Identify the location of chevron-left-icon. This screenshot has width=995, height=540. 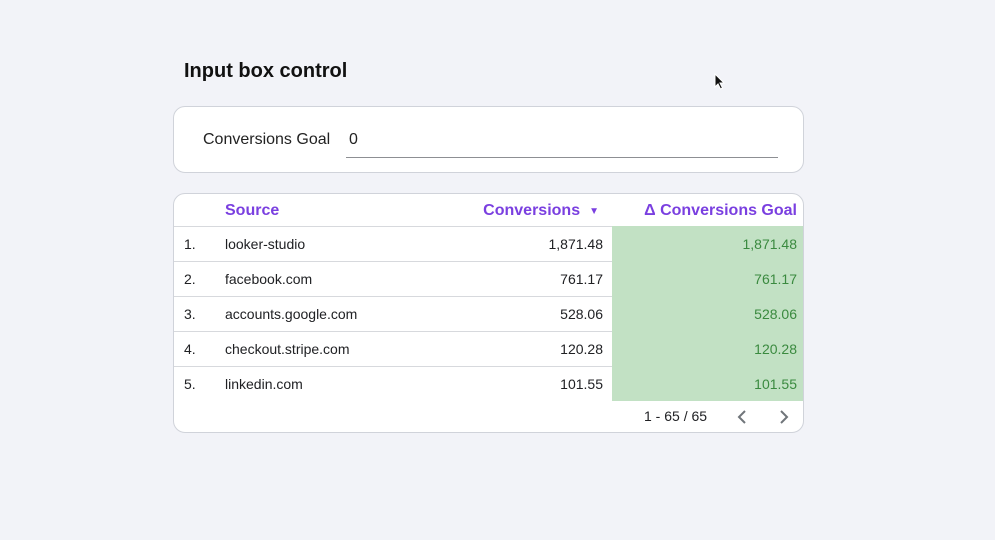
(741, 417).